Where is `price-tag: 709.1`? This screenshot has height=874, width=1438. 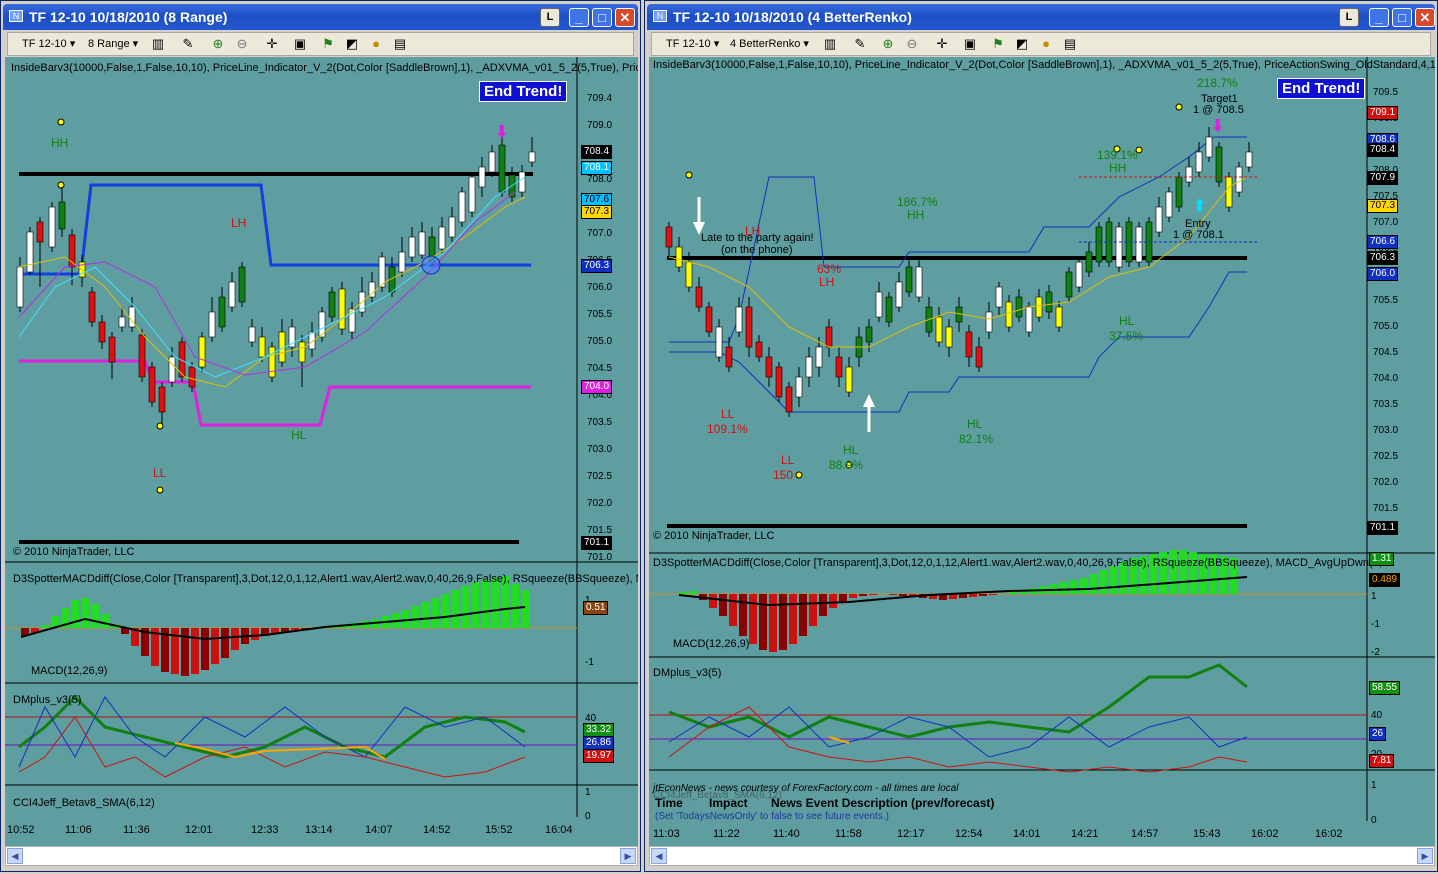
price-tag: 709.1 is located at coordinates (1383, 113).